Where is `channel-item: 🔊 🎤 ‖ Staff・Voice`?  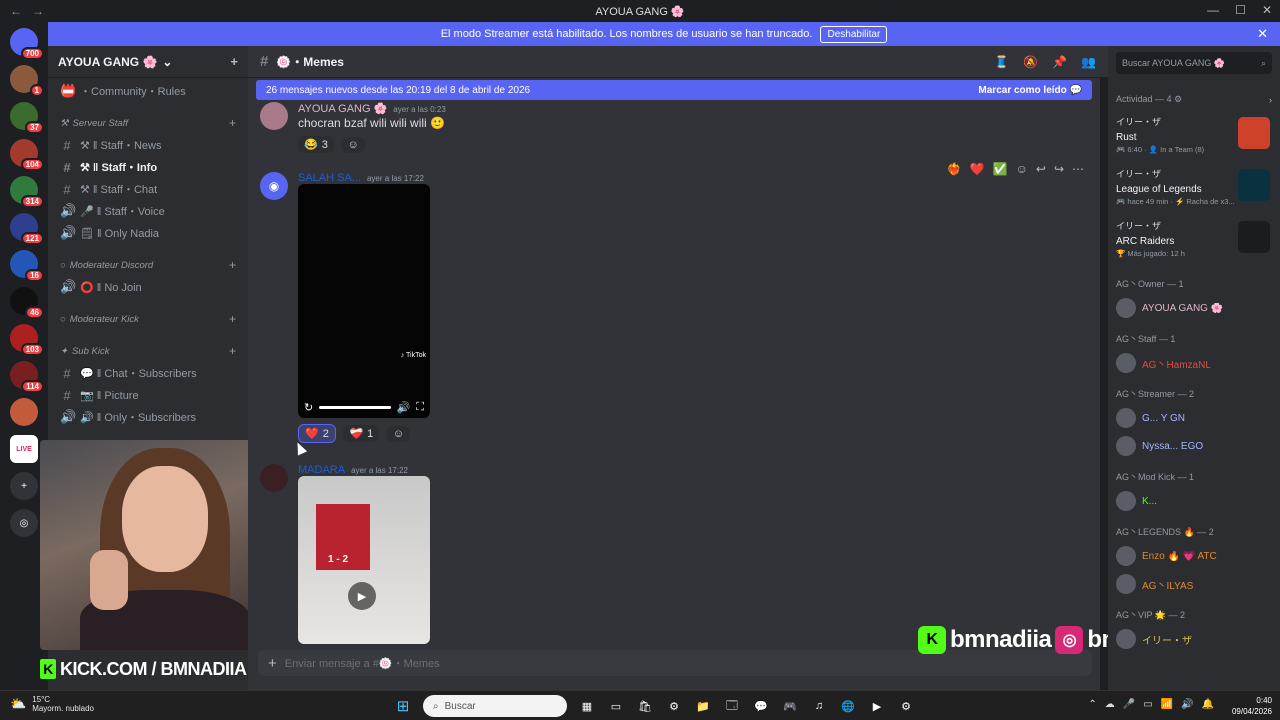 channel-item: 🔊 🎤 ‖ Staff・Voice is located at coordinates (148, 211).